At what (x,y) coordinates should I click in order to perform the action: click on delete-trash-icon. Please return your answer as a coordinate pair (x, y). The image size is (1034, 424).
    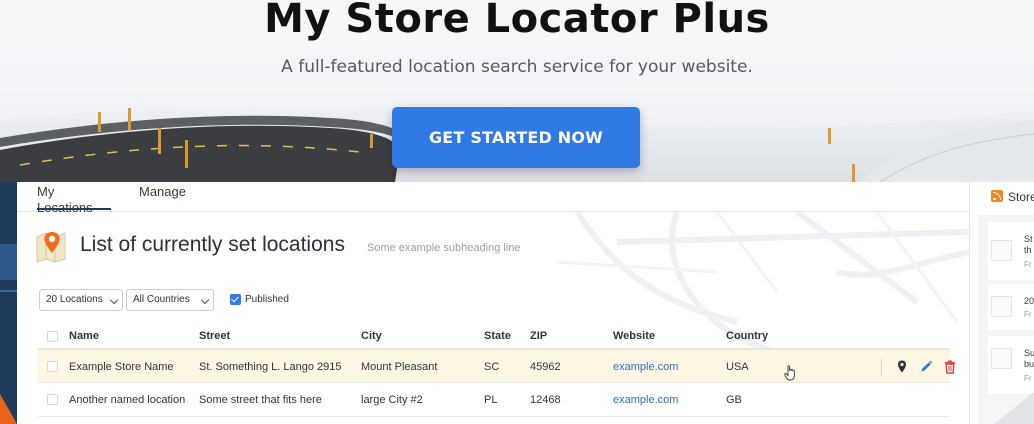
    Looking at the image, I should click on (950, 367).